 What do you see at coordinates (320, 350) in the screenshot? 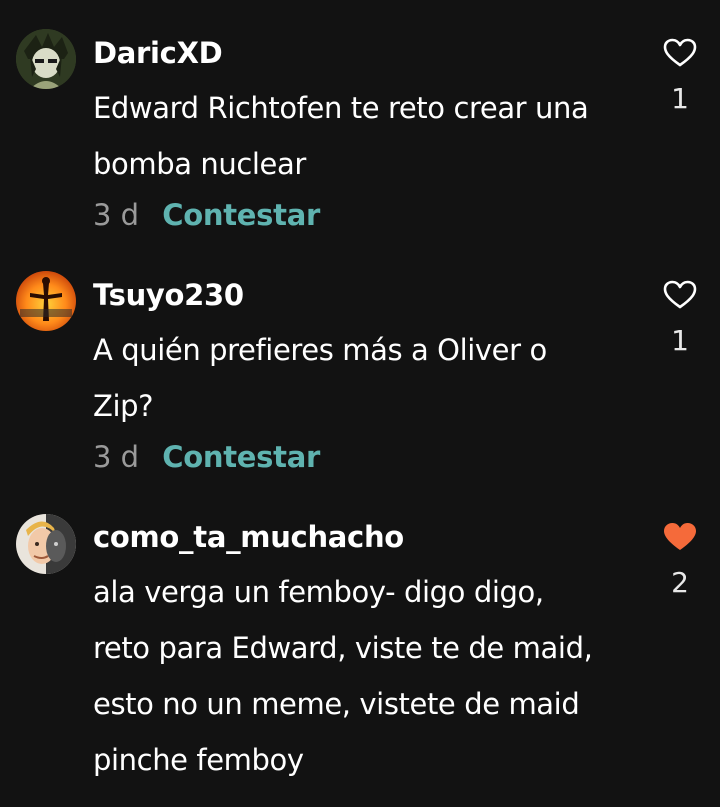
I see `comment-line: A quién prefieres más a Oliver o` at bounding box center [320, 350].